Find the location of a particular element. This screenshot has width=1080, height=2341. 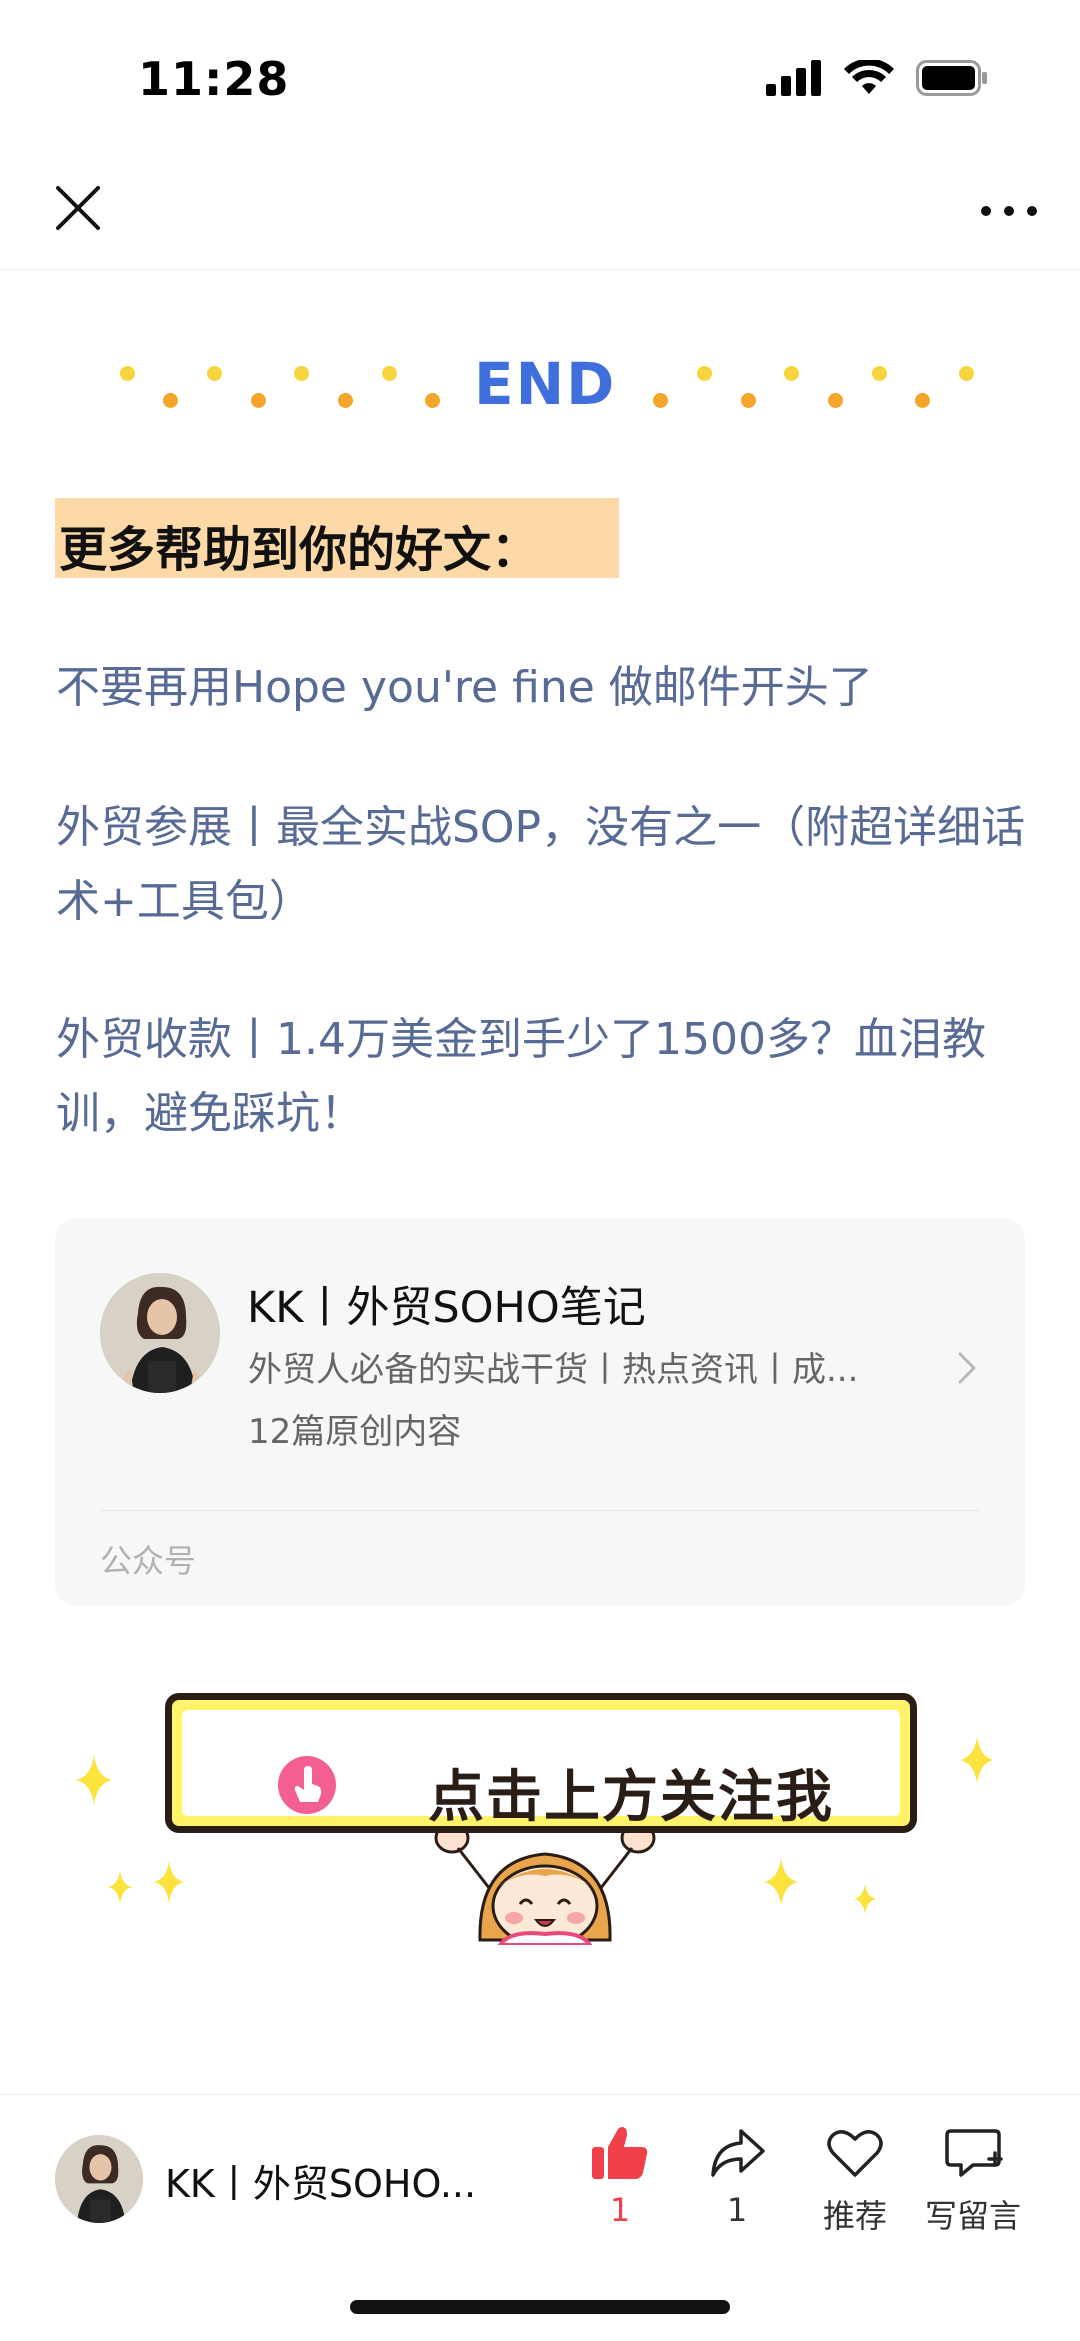

share-button: 1 is located at coordinates (737, 2177).